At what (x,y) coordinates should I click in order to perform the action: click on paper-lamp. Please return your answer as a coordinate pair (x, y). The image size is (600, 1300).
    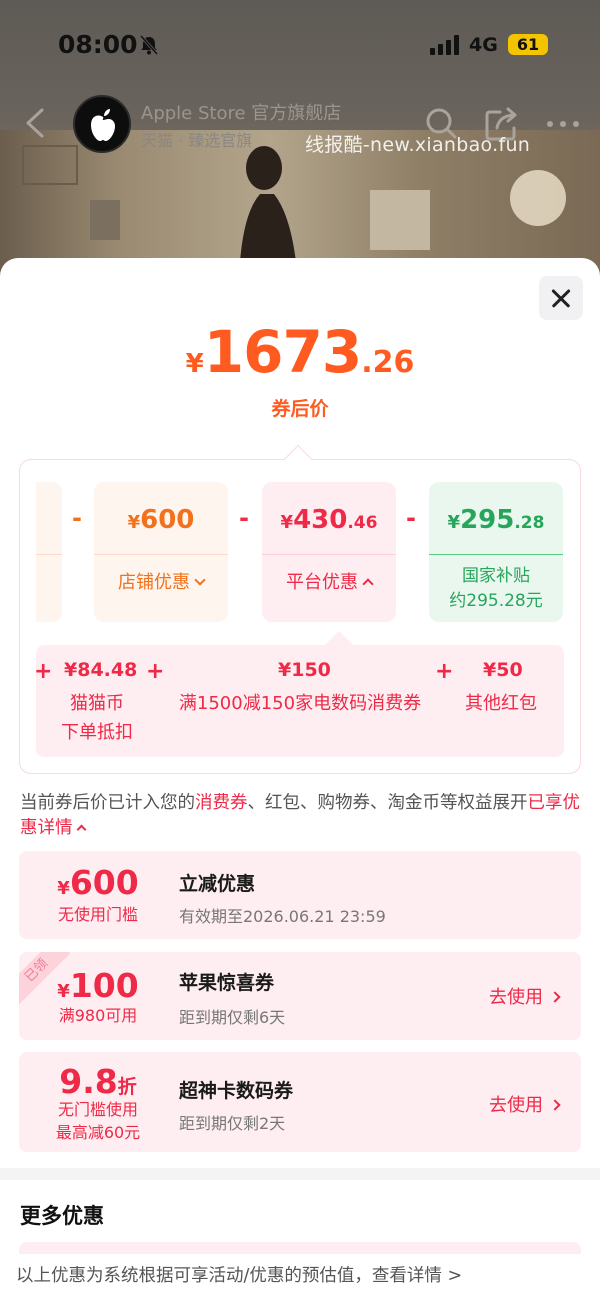
    Looking at the image, I should click on (538, 198).